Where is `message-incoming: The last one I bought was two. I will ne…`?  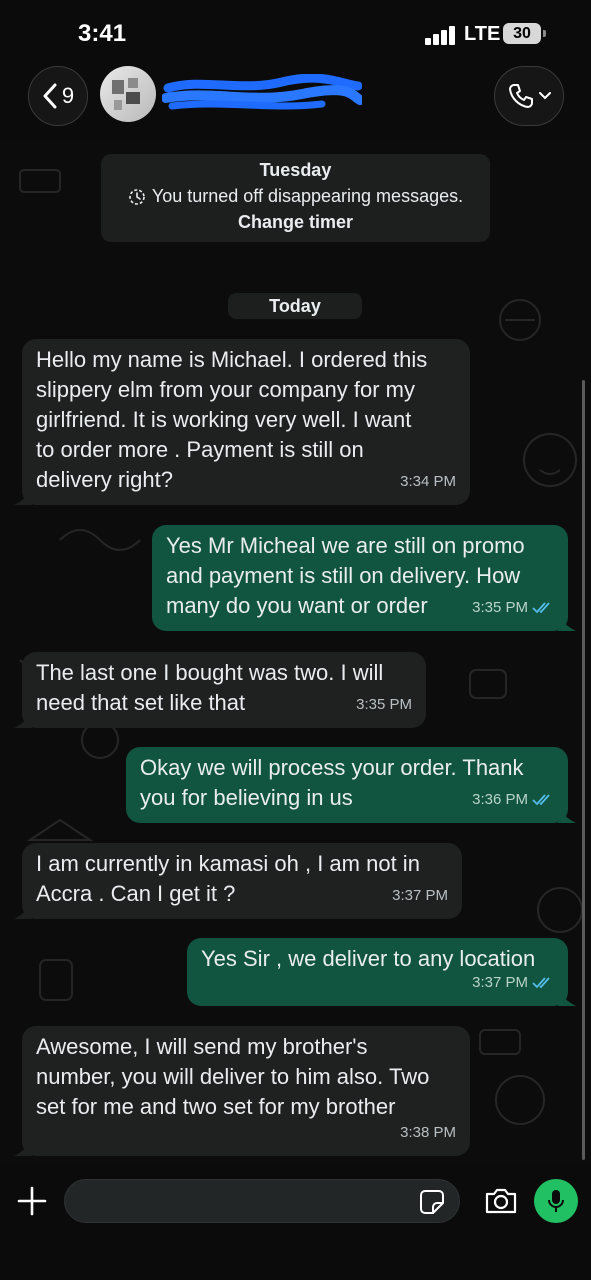 message-incoming: The last one I bought was two. I will ne… is located at coordinates (220, 690).